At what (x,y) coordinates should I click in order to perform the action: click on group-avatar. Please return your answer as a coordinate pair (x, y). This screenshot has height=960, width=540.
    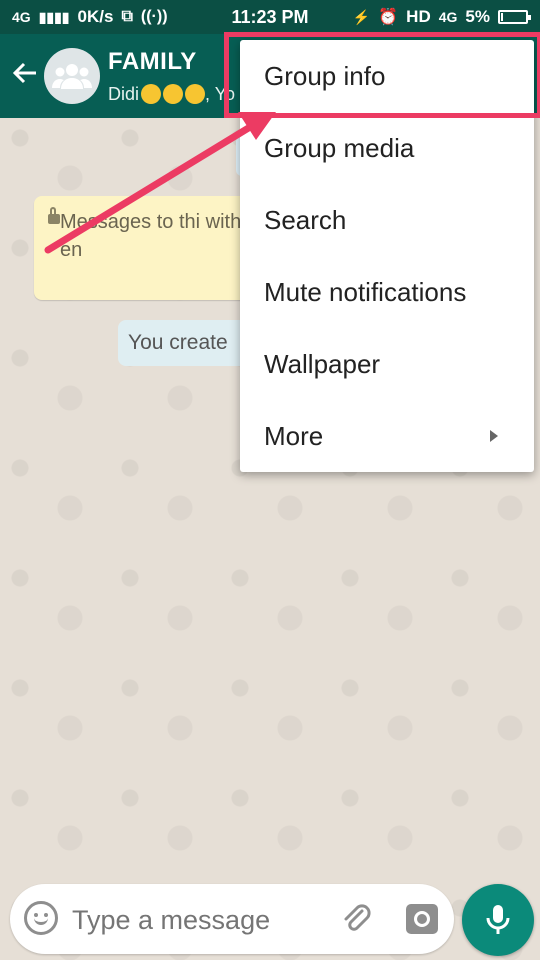
    Looking at the image, I should click on (72, 76).